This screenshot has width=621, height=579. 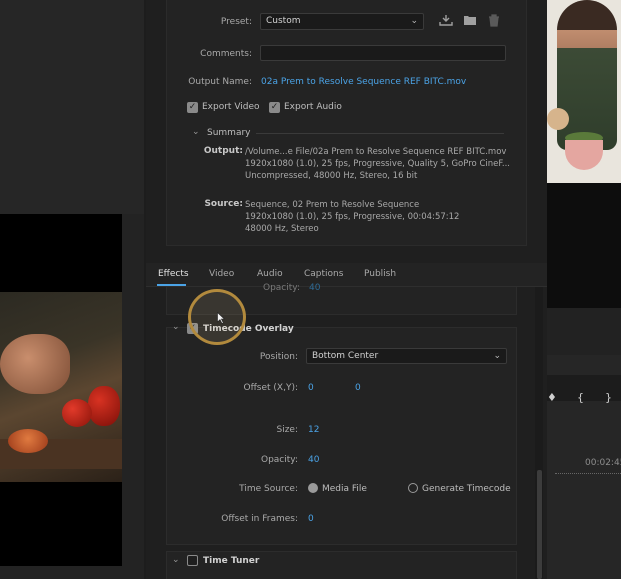 What do you see at coordinates (28, 441) in the screenshot?
I see `video-orange` at bounding box center [28, 441].